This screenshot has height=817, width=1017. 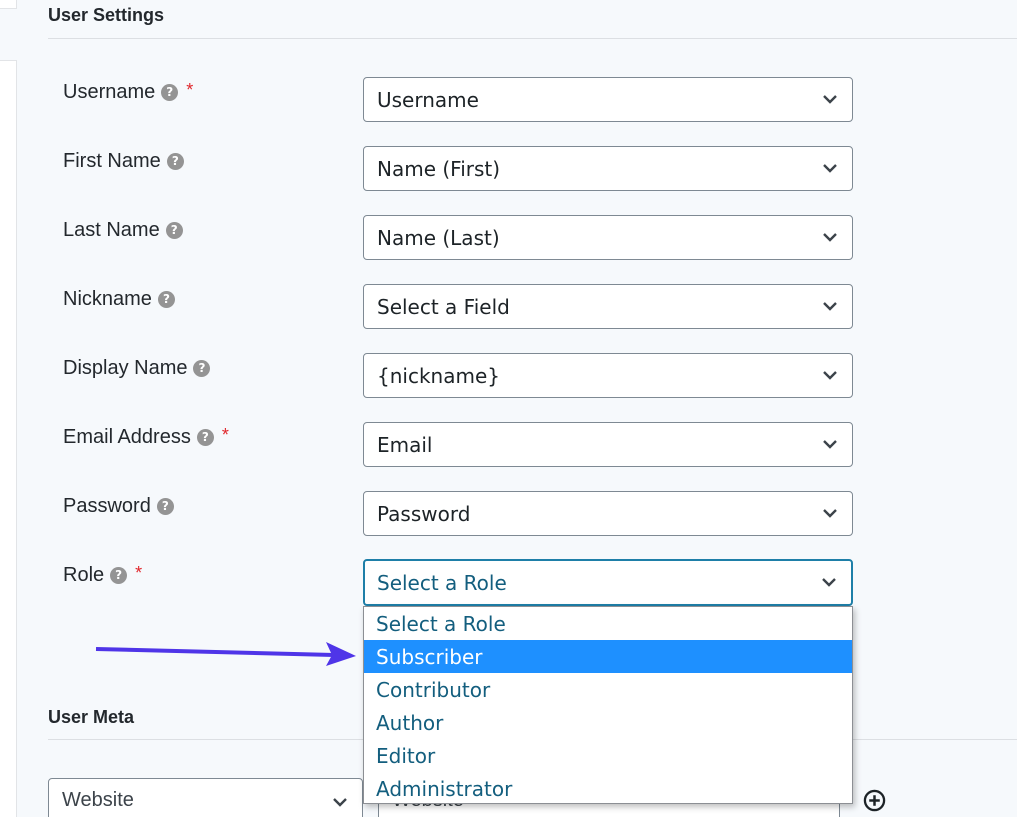 I want to click on label-text: Nickname, so click(x=107, y=298).